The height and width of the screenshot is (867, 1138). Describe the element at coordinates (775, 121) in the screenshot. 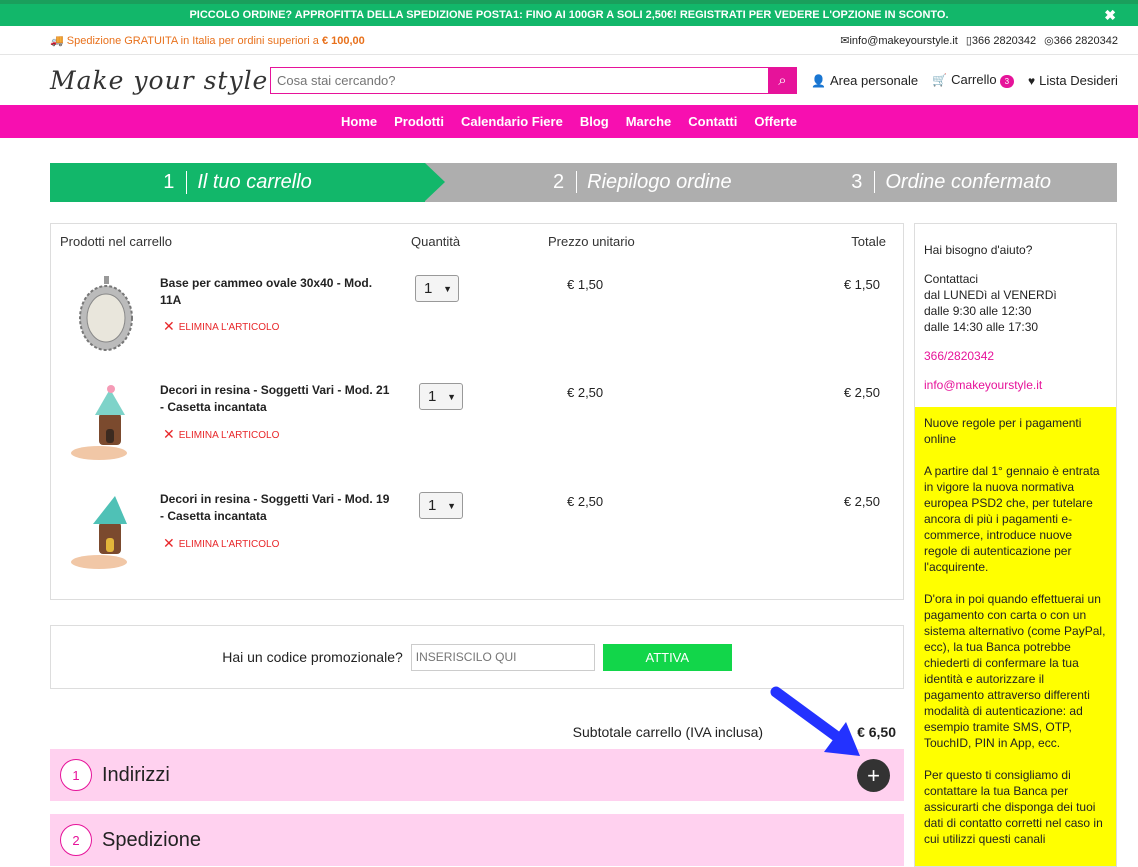

I see `nav-offerte: Offerte` at that location.